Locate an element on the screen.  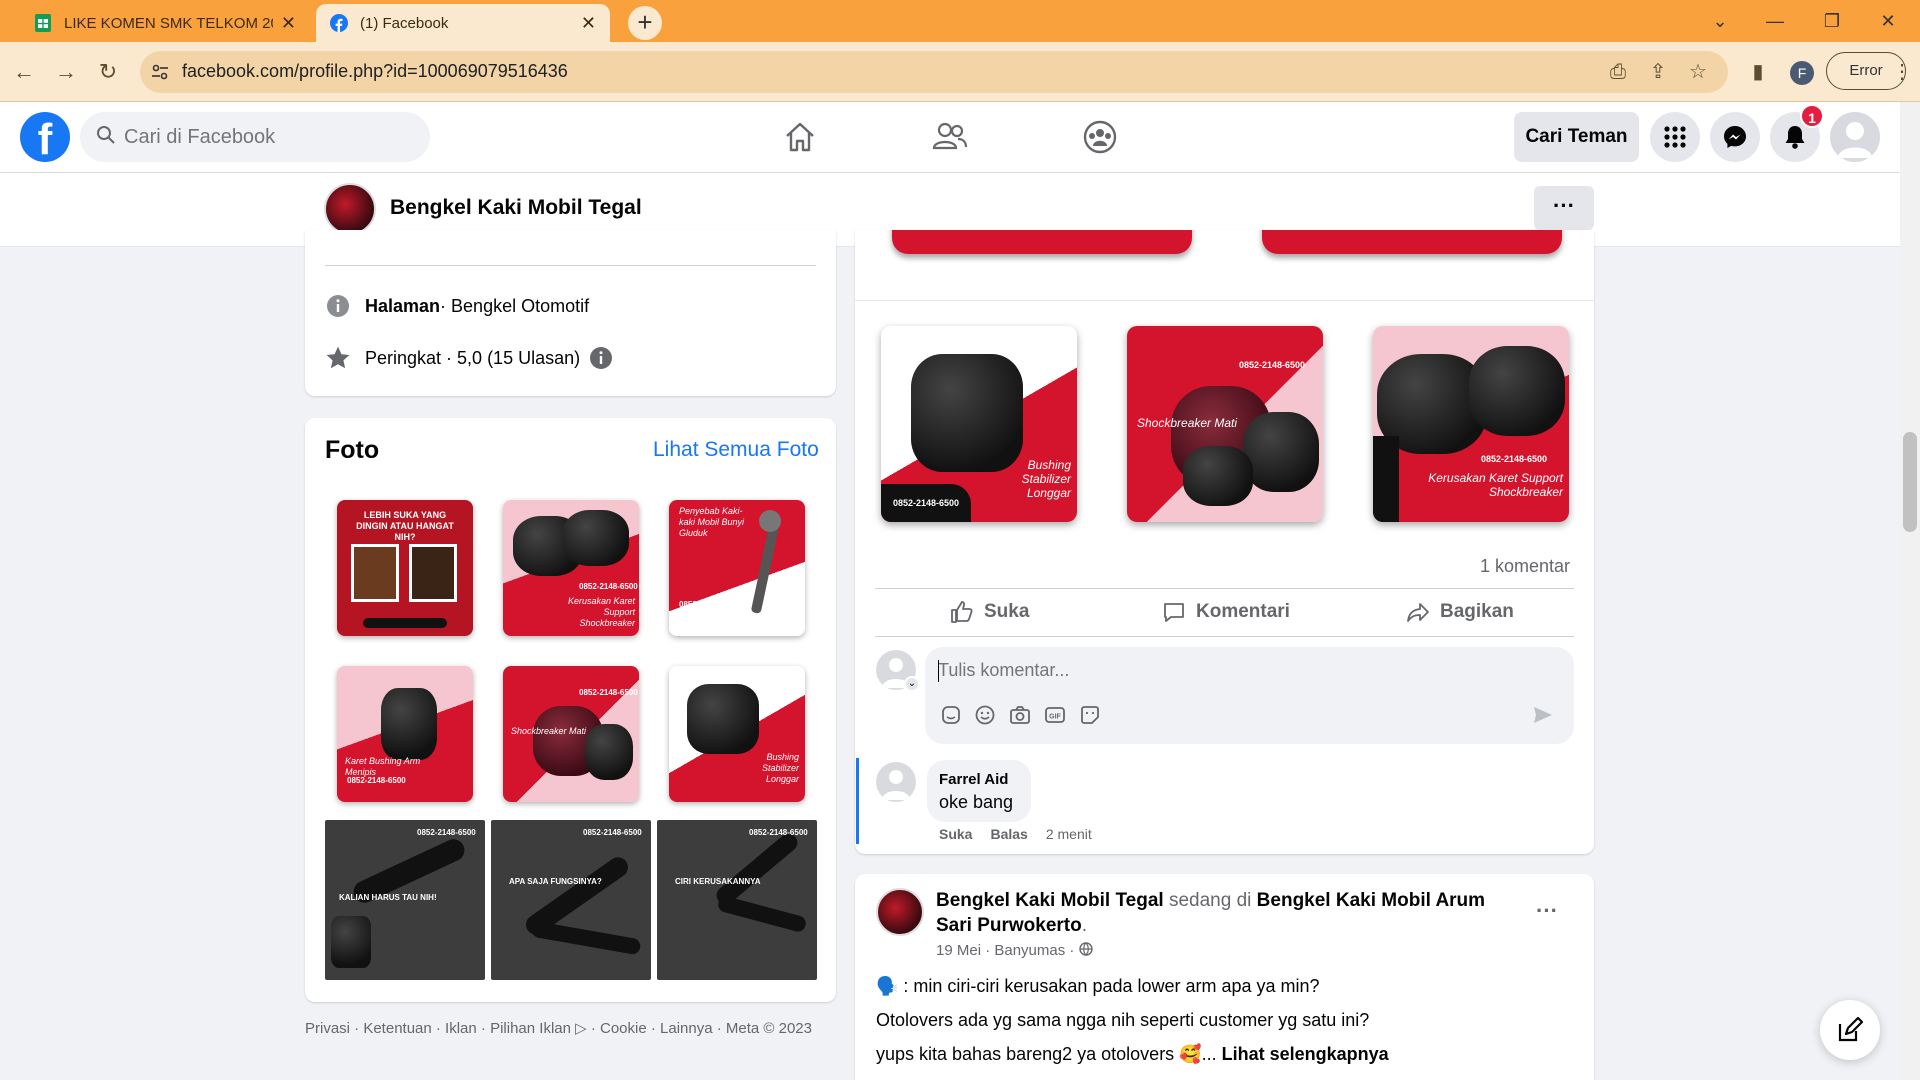
side-panel-icon: ▮ is located at coordinates (1758, 72).